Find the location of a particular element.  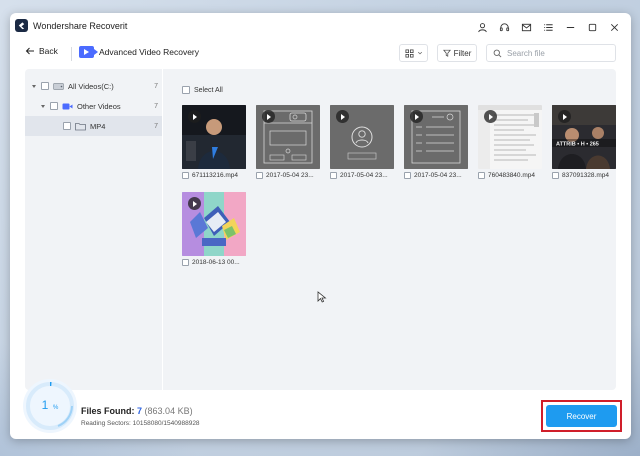

select-all-checkbox is located at coordinates (186, 90).